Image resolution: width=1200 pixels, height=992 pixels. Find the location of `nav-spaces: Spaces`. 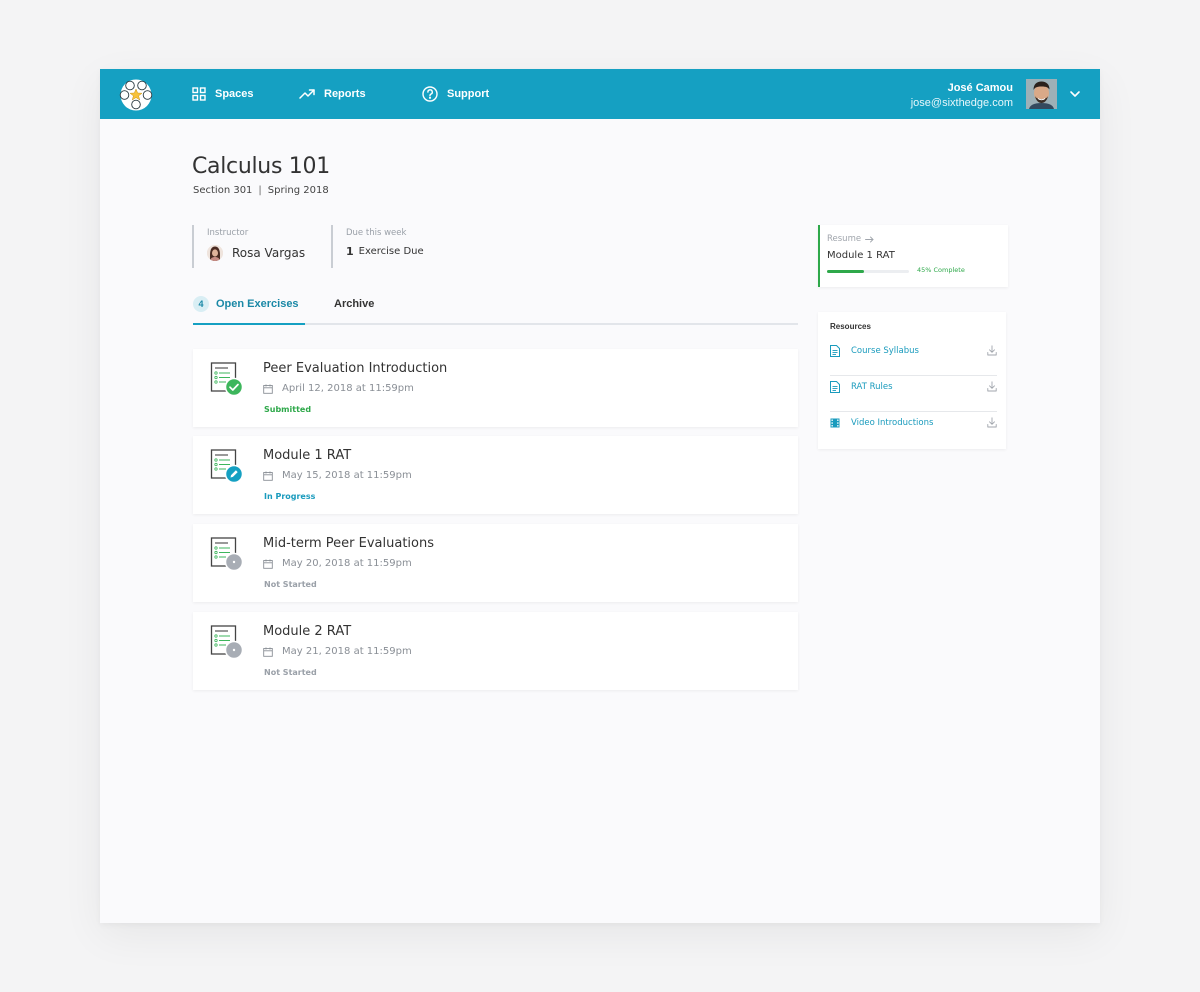

nav-spaces: Spaces is located at coordinates (223, 94).